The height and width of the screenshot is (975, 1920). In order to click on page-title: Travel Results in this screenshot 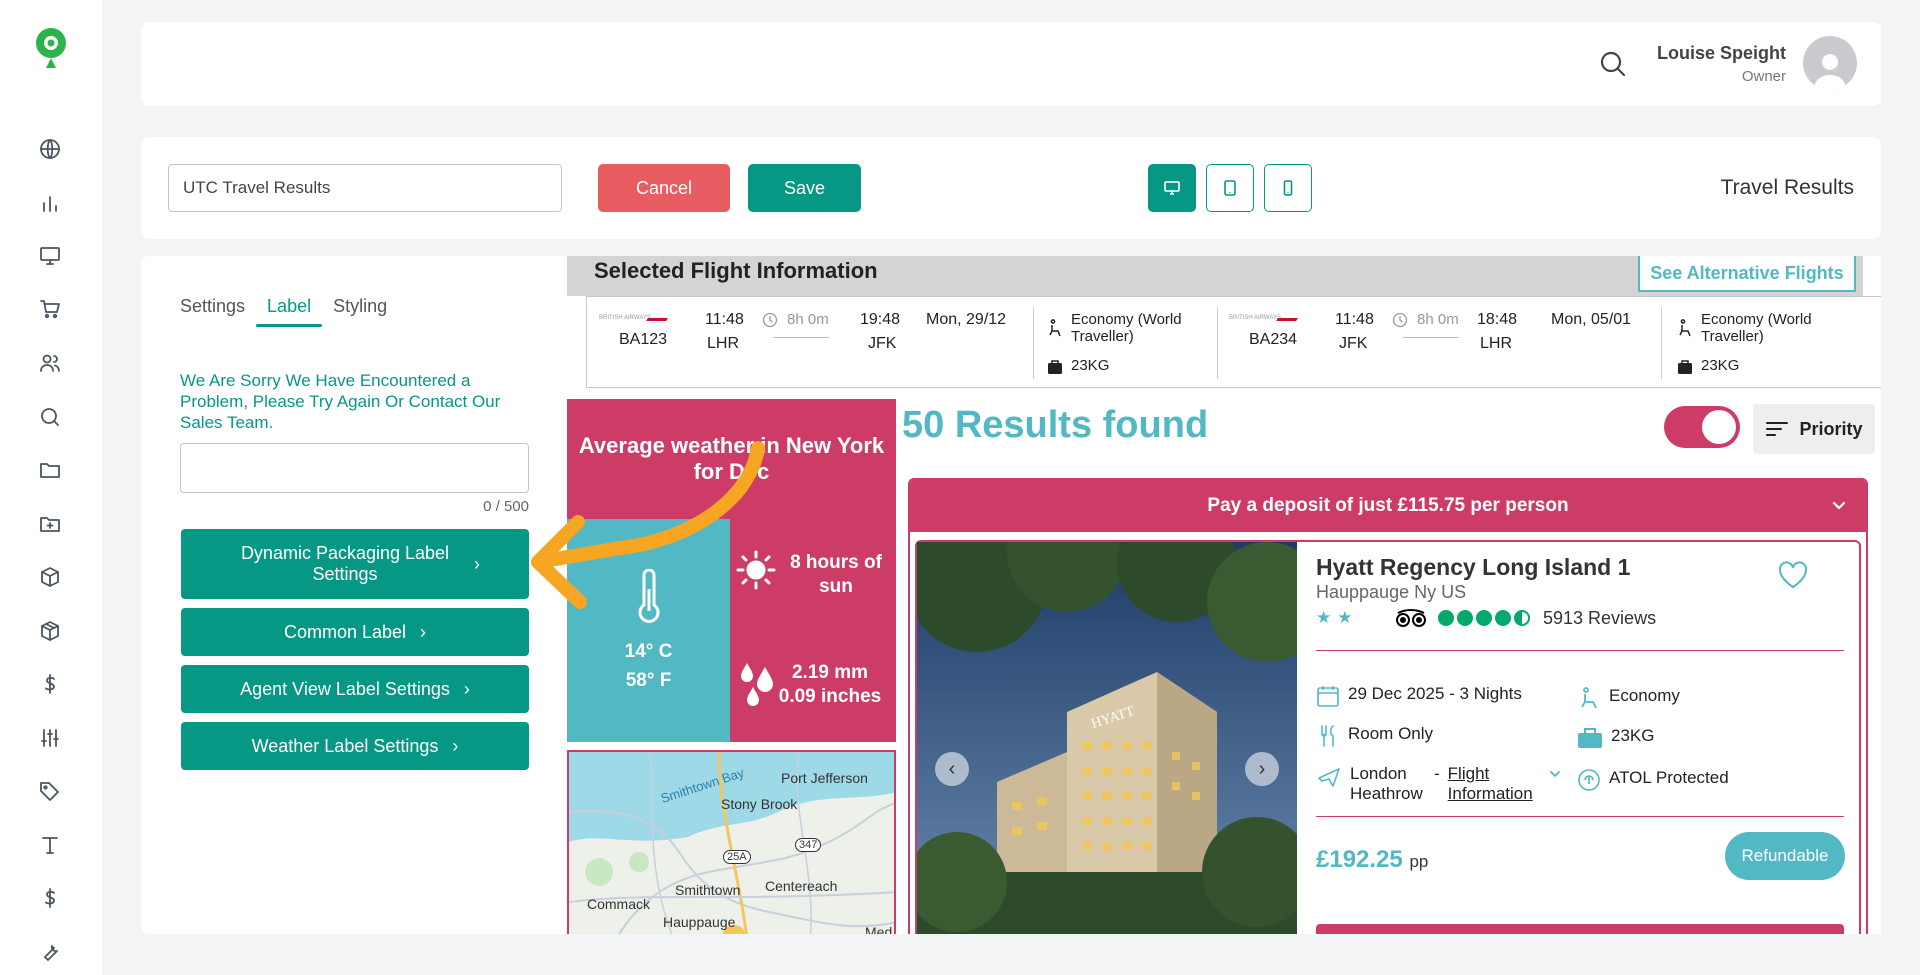, I will do `click(1787, 187)`.